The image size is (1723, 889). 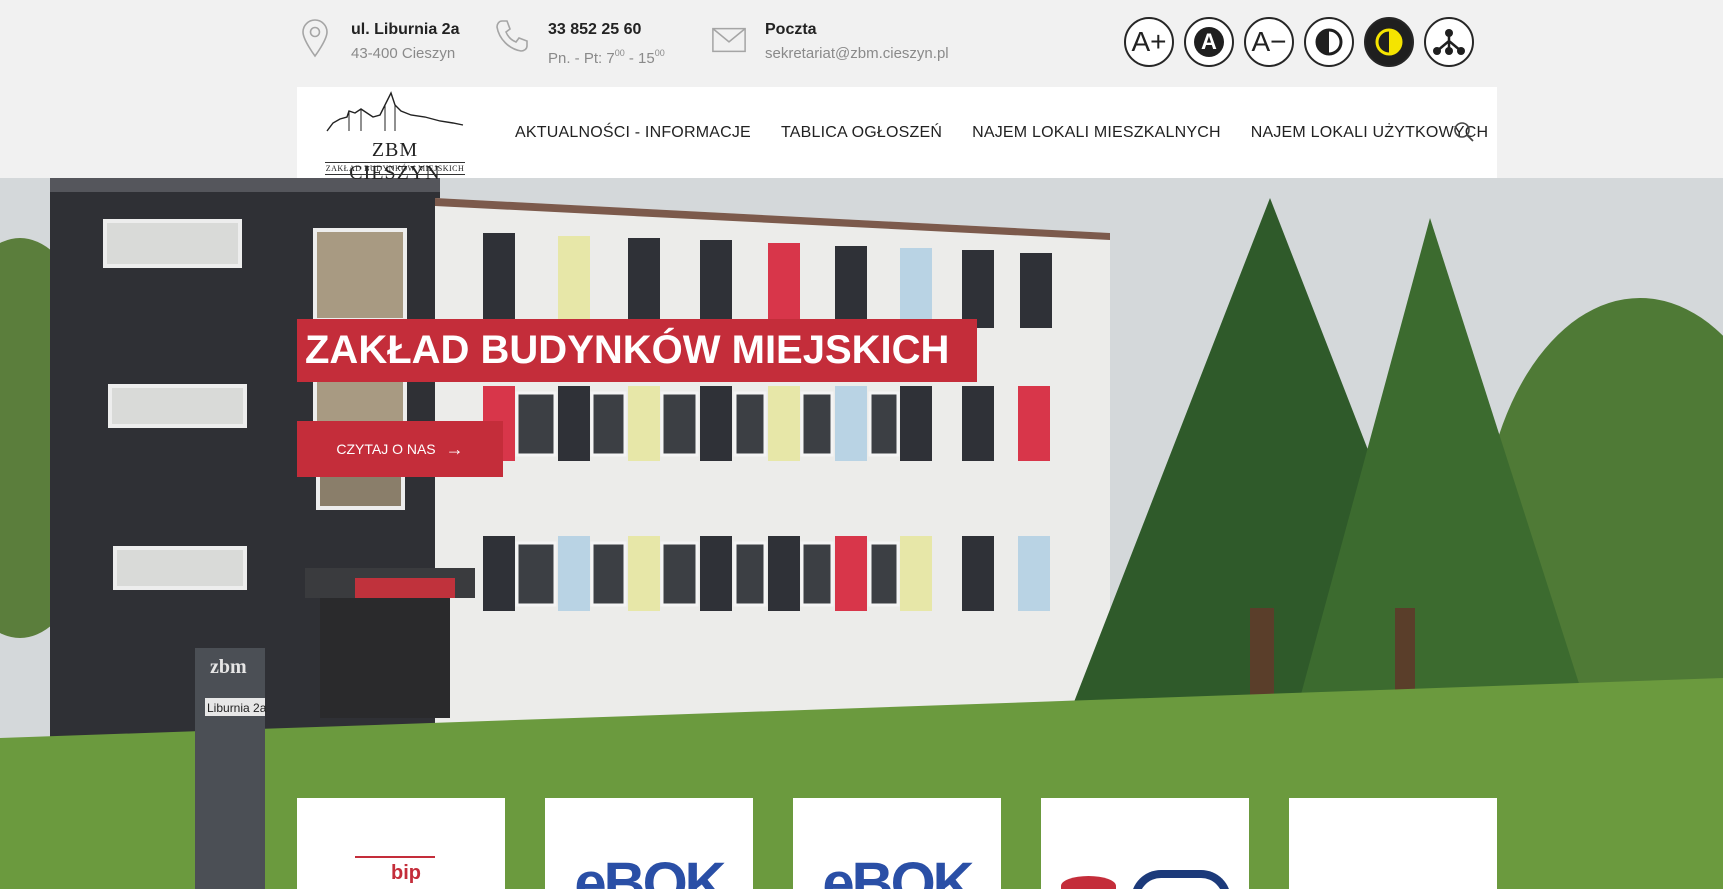 I want to click on search-button, so click(x=1464, y=132).